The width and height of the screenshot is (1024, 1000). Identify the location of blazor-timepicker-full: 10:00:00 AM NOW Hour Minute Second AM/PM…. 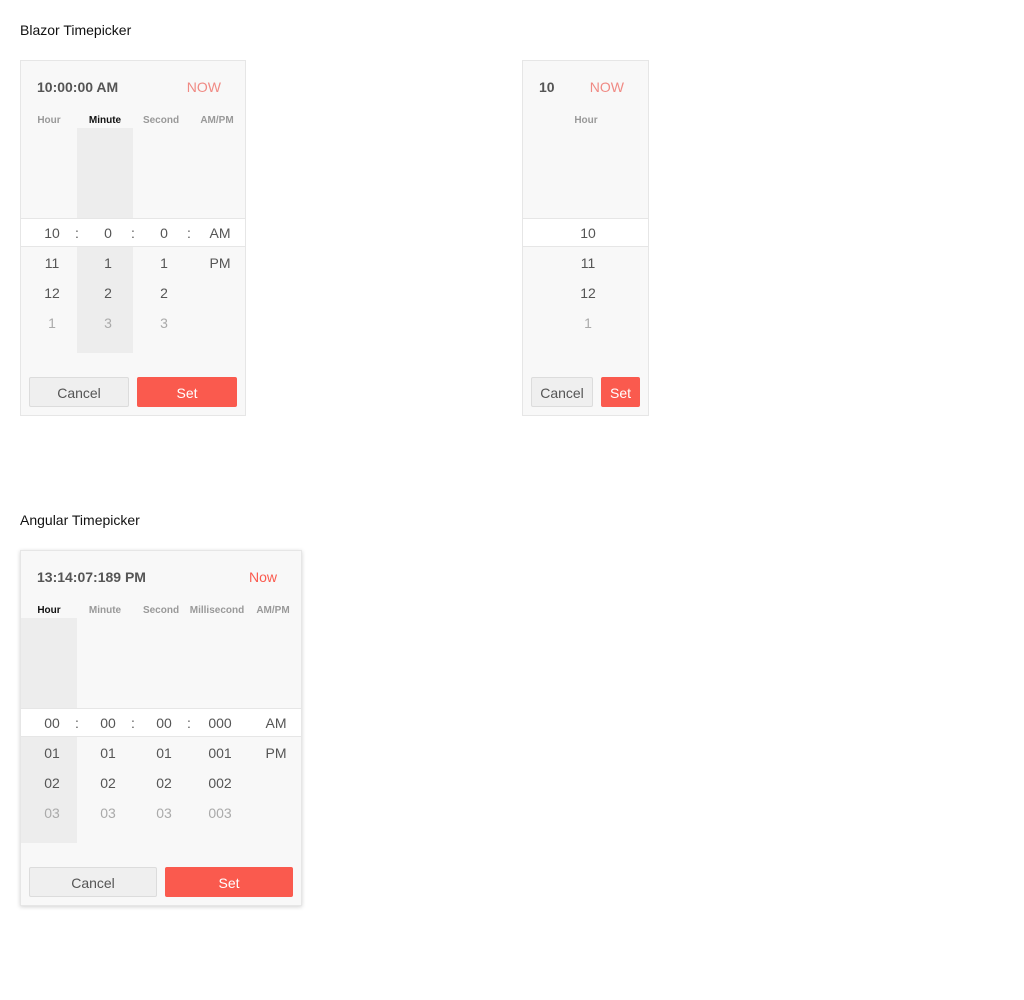
(133, 238).